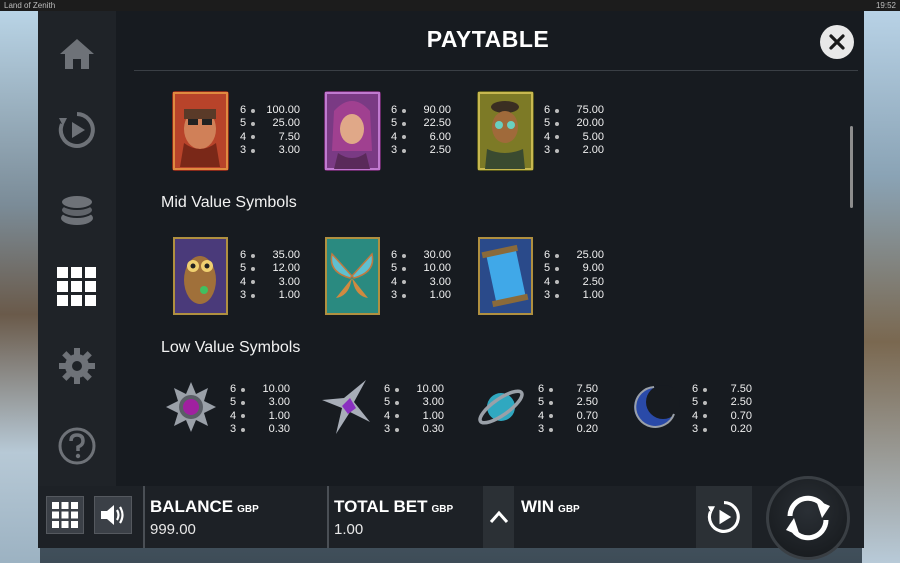  I want to click on moon-gem-icon, so click(657, 406).